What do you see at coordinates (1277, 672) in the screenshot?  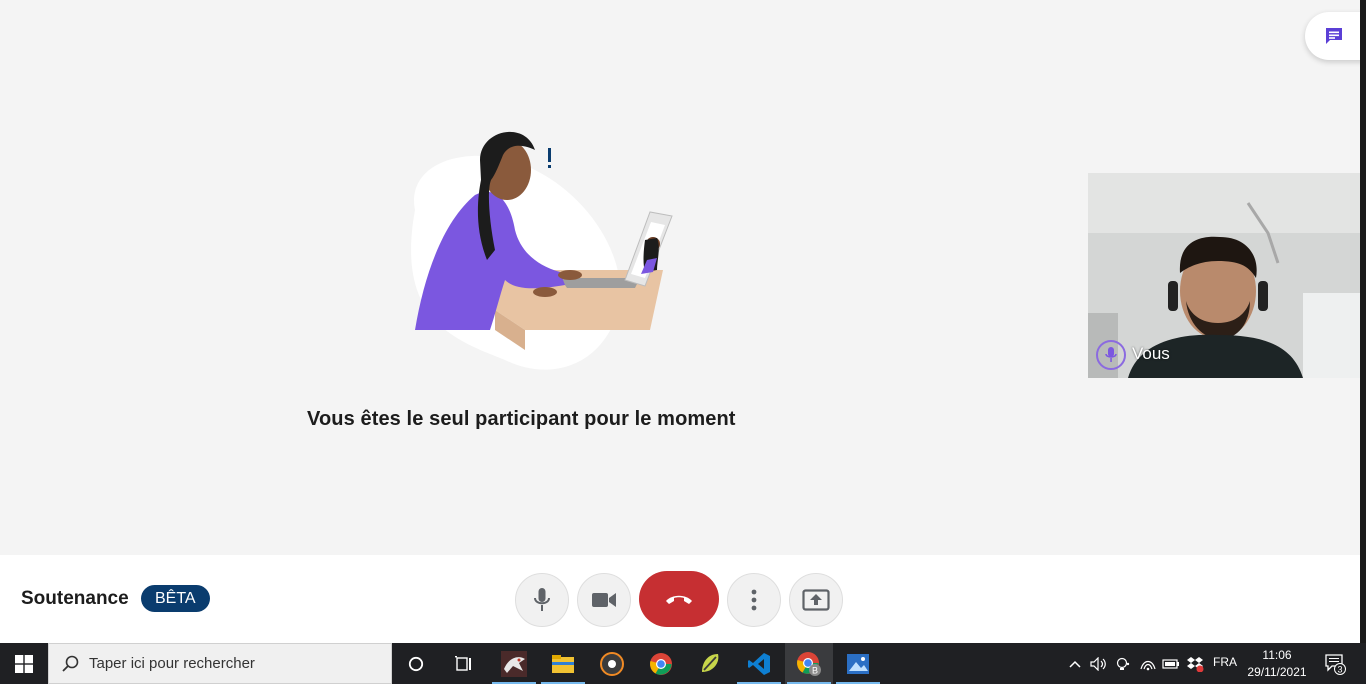 I see `clock-date: 29/11/2021` at bounding box center [1277, 672].